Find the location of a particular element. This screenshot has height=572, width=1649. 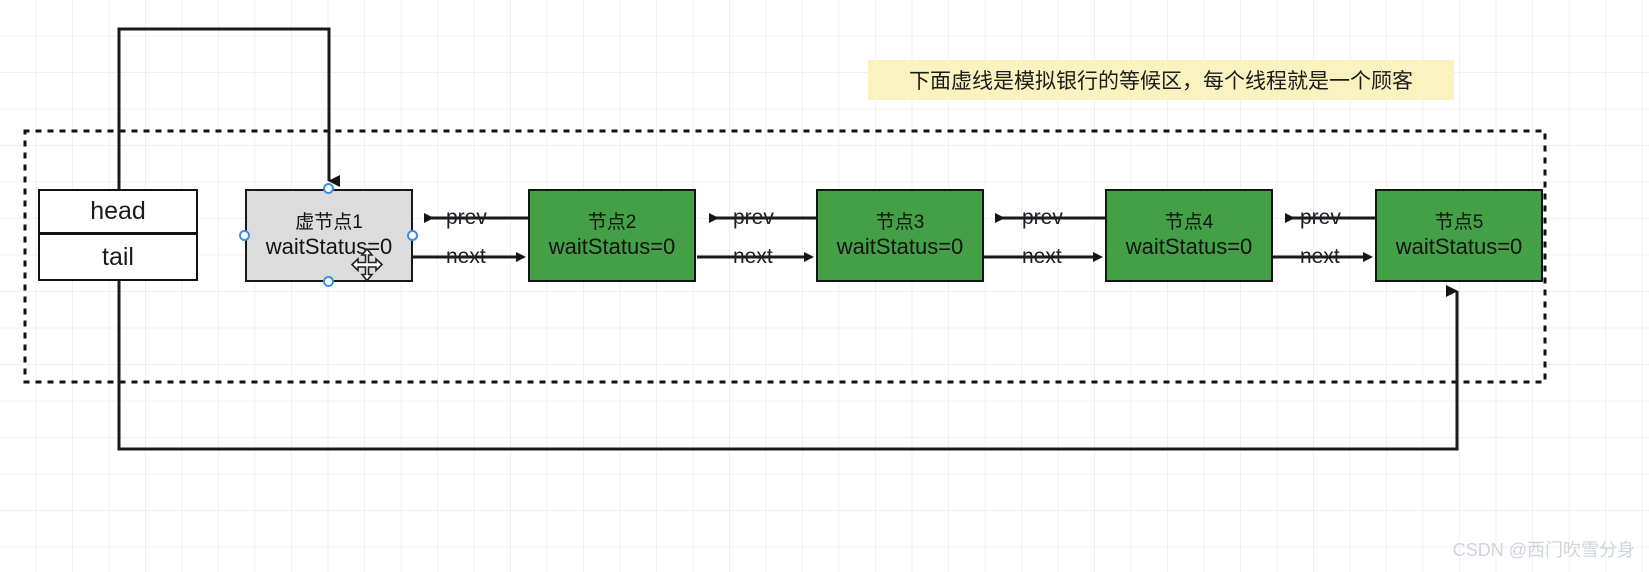

edge-label-prev-1: prev is located at coordinates (466, 217).